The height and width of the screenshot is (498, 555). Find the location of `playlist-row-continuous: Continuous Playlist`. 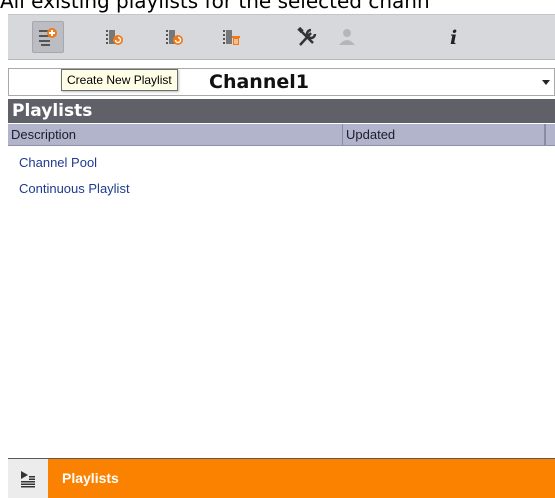

playlist-row-continuous: Continuous Playlist is located at coordinates (281, 189).